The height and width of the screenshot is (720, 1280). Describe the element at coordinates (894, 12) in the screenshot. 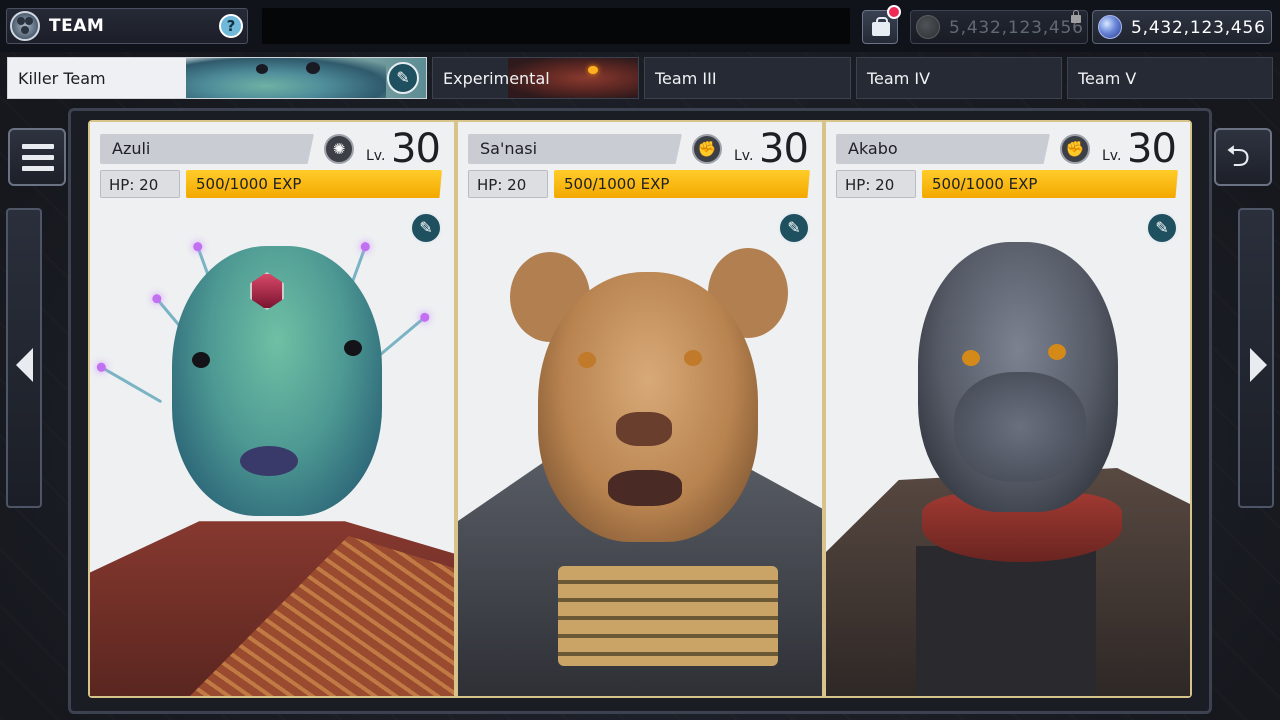

I see `notification-badge` at that location.